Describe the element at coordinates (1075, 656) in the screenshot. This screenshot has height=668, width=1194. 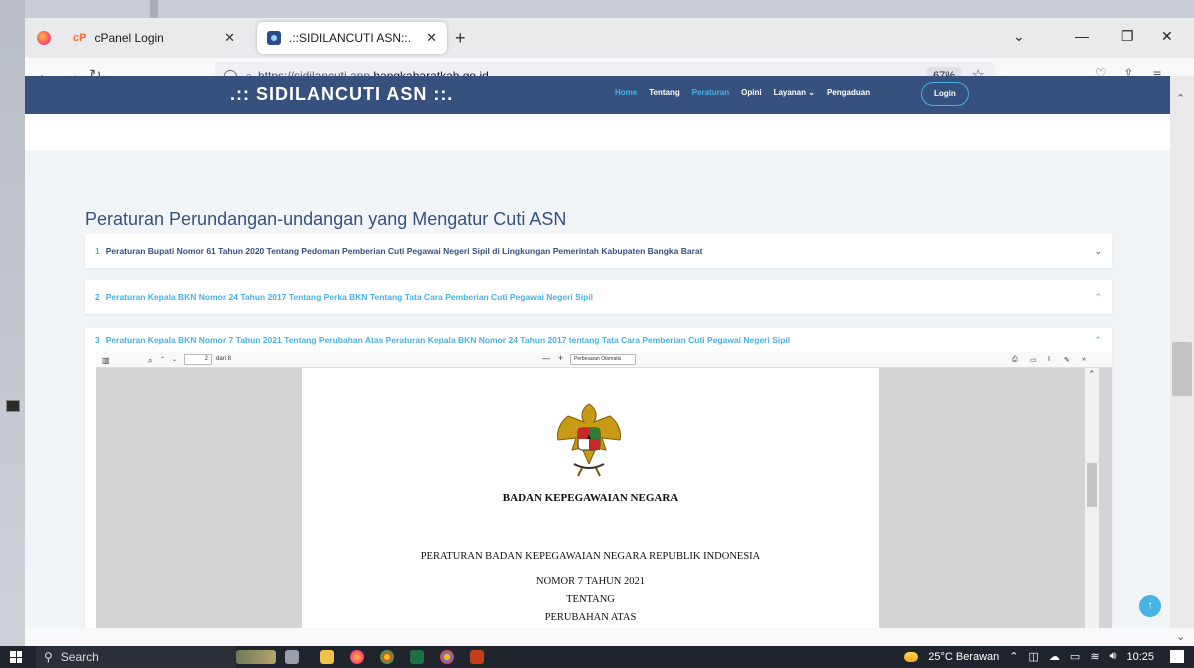
I see `battery-icon: ▭` at that location.